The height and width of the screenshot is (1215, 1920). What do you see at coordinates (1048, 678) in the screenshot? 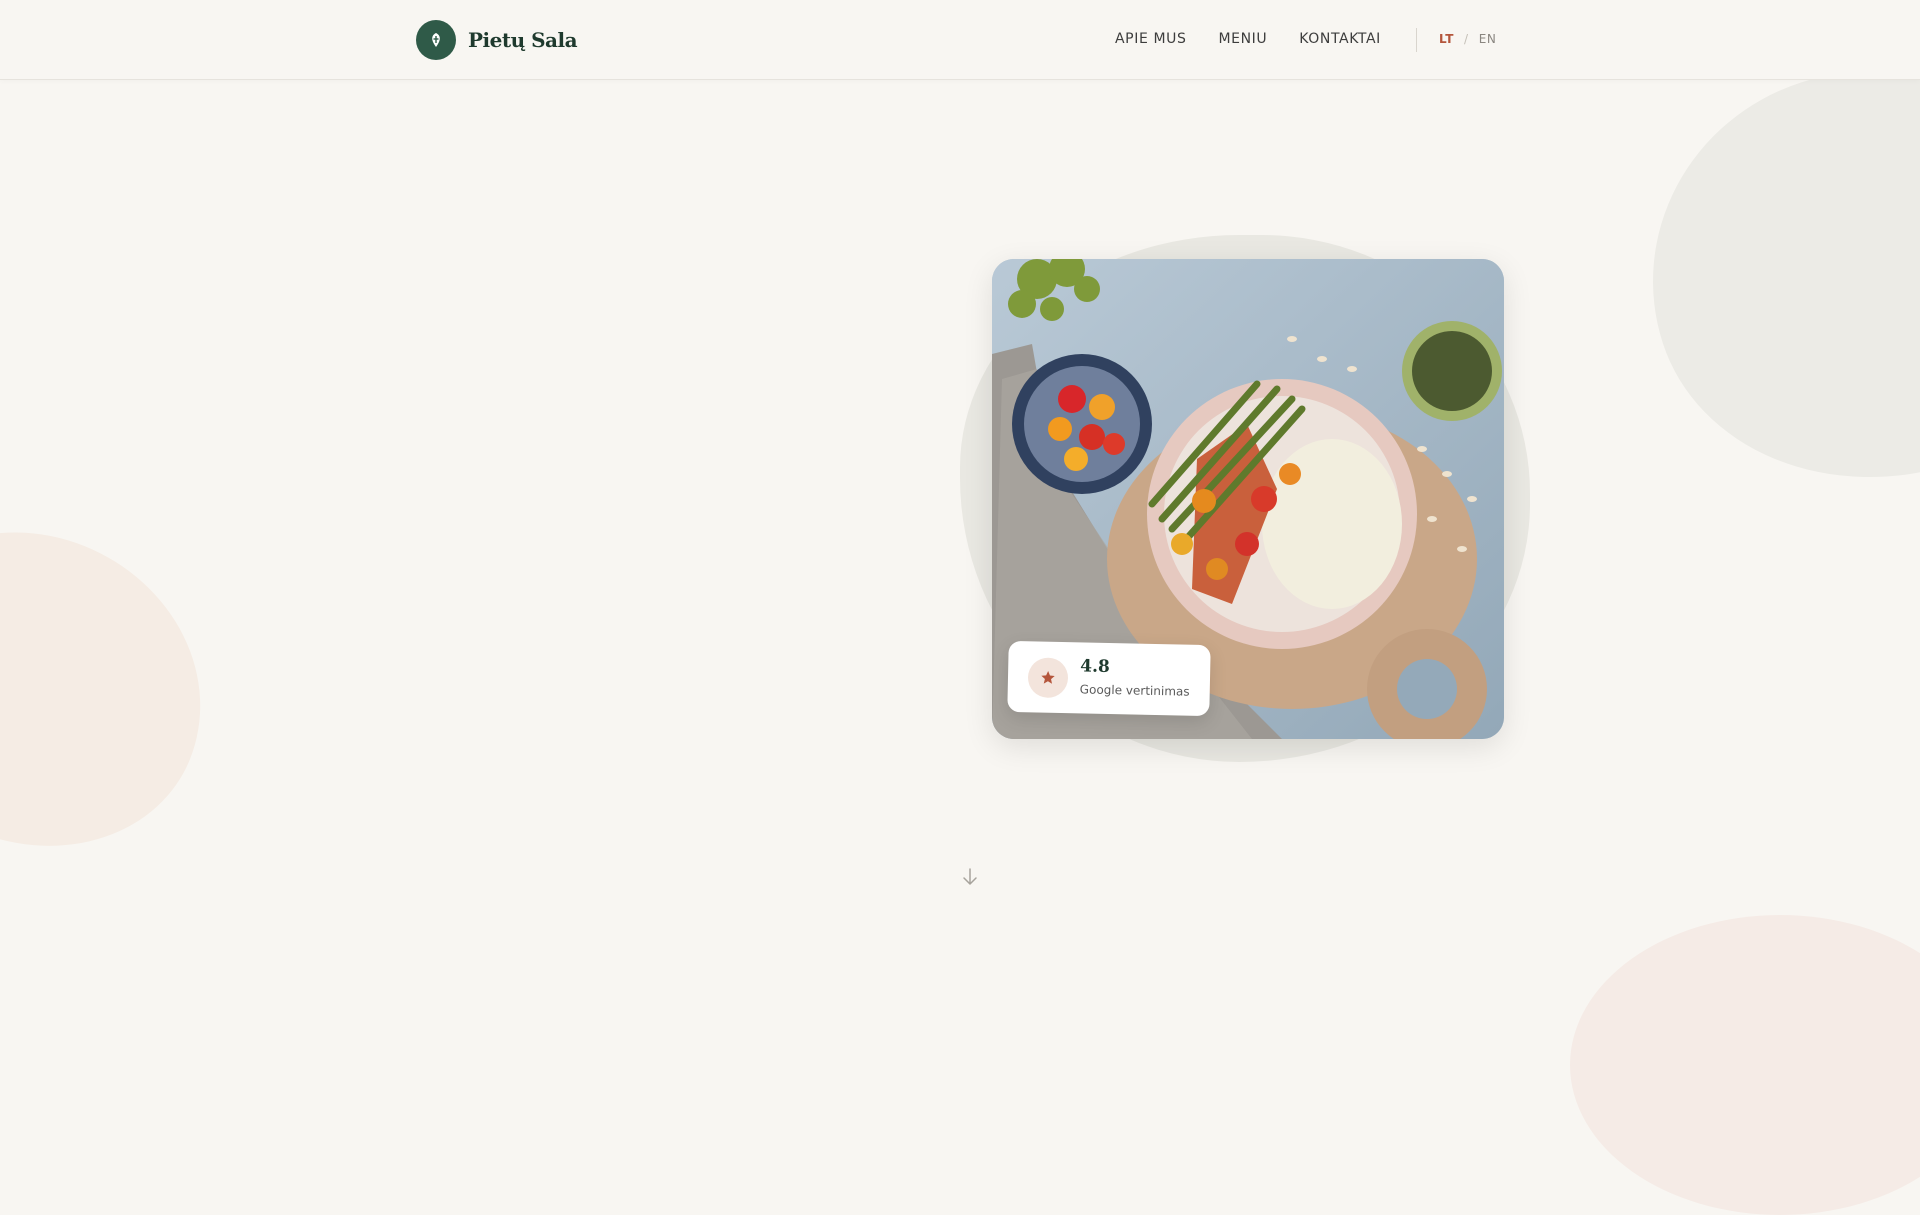
I see `star-icon` at bounding box center [1048, 678].